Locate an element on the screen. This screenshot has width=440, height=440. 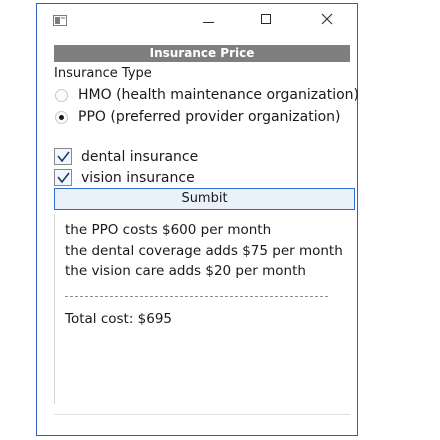
checkbox-option-vision: vision insurance is located at coordinates (124, 177).